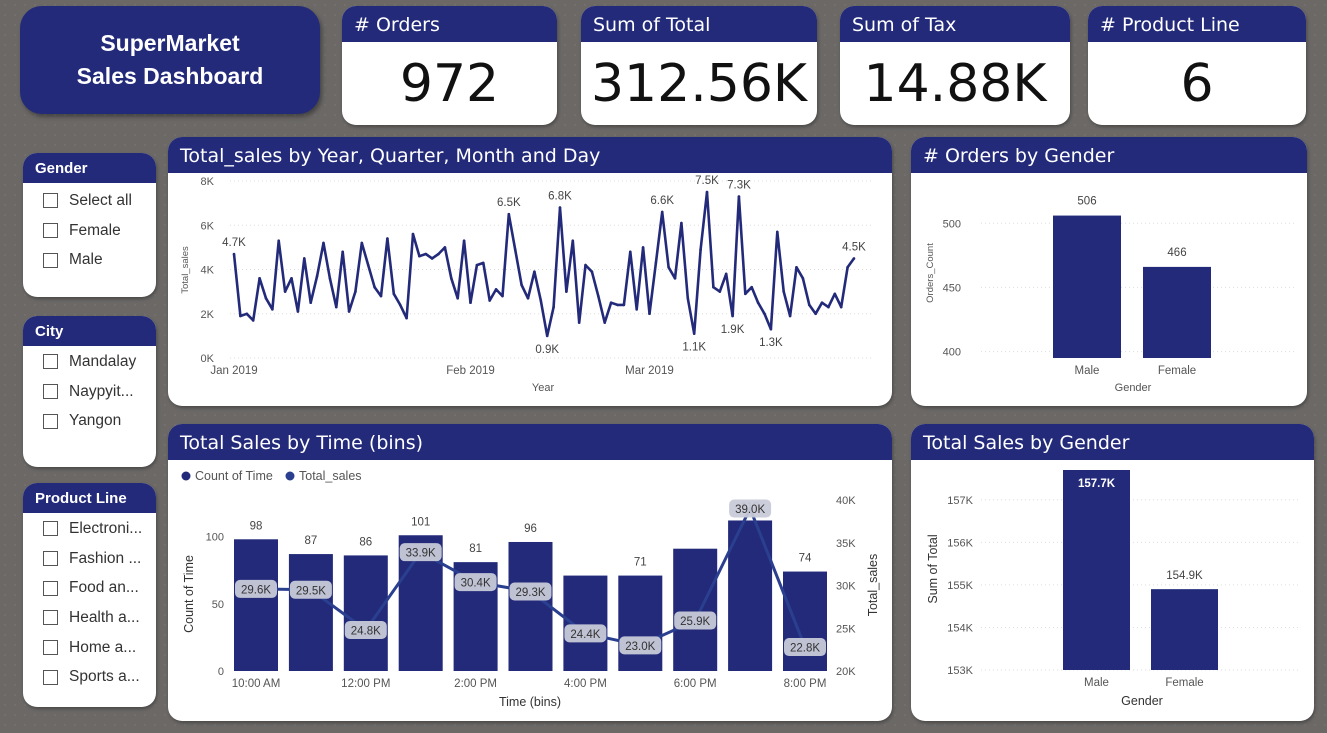  I want to click on data-label: 157.7K, so click(1097, 484).